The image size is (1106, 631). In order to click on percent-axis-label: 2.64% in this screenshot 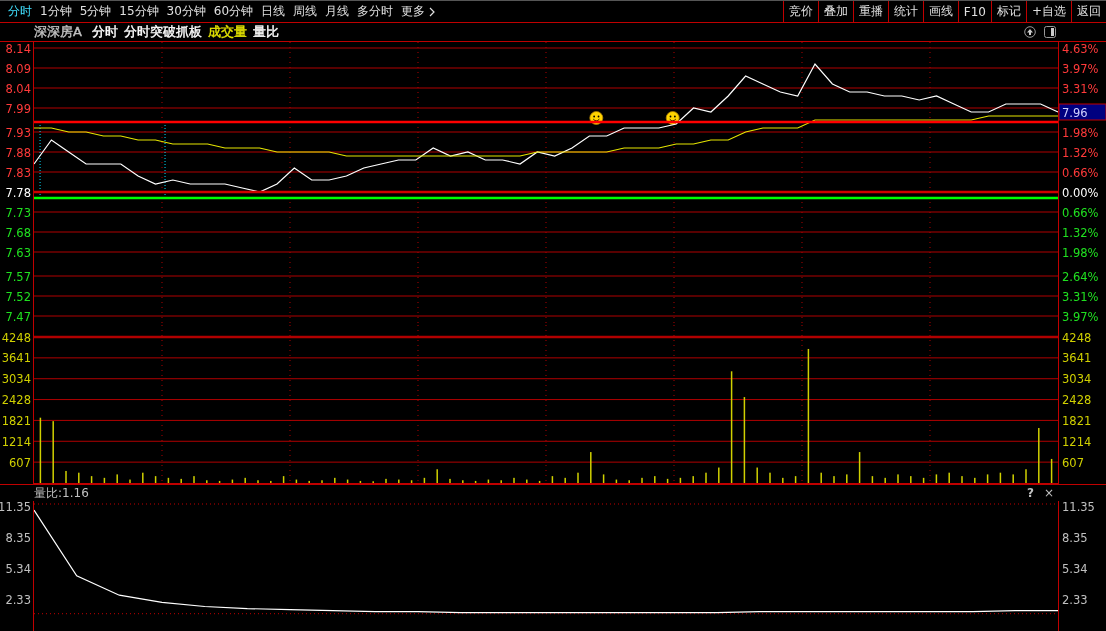, I will do `click(1080, 276)`.